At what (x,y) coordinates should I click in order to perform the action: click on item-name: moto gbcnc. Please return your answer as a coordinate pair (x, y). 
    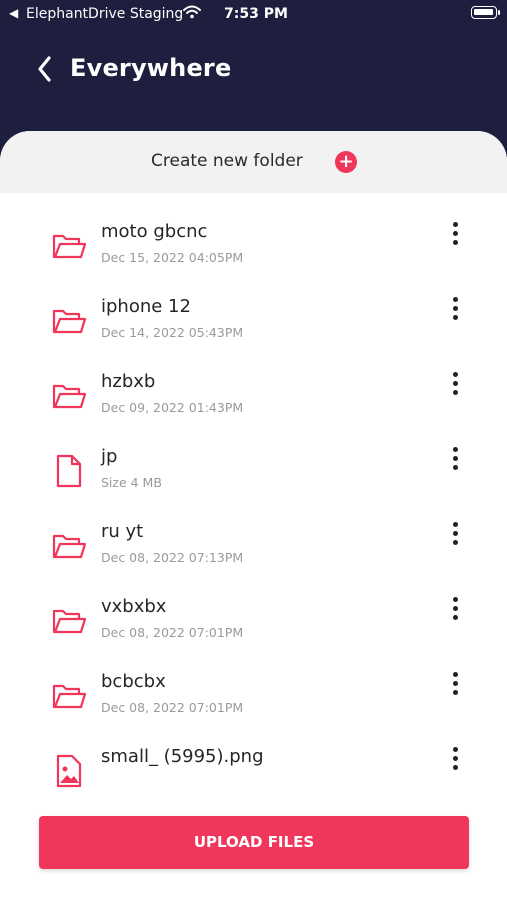
    Looking at the image, I should click on (154, 231).